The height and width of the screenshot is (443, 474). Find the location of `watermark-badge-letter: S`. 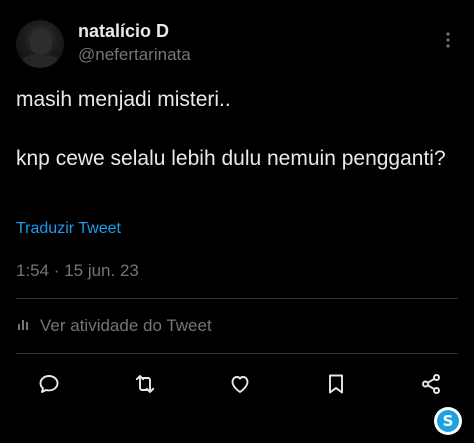

watermark-badge-letter: S is located at coordinates (448, 421).